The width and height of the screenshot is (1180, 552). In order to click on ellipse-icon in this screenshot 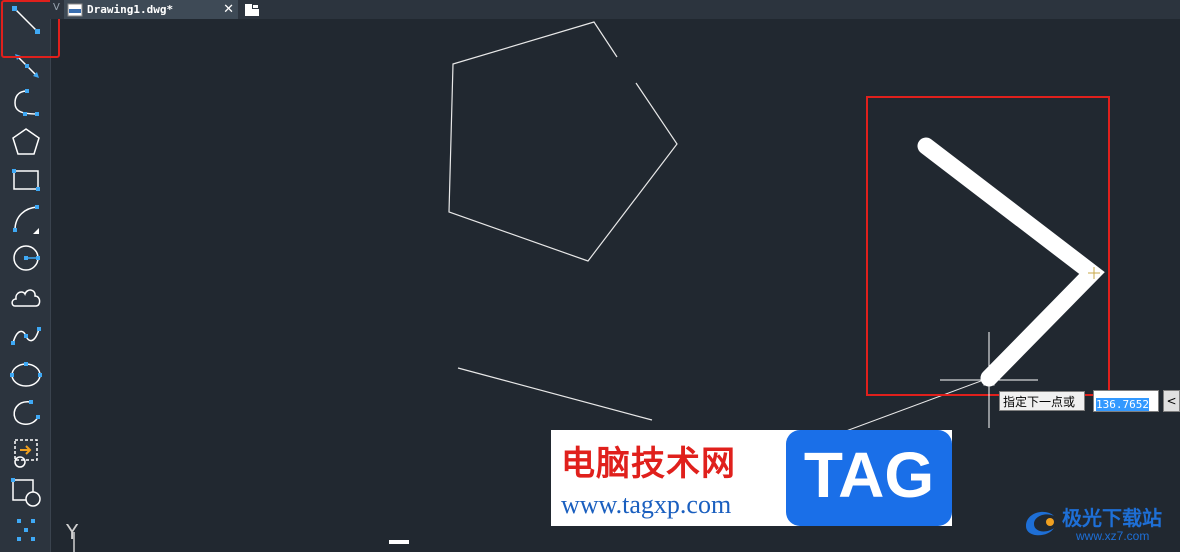, I will do `click(26, 374)`.